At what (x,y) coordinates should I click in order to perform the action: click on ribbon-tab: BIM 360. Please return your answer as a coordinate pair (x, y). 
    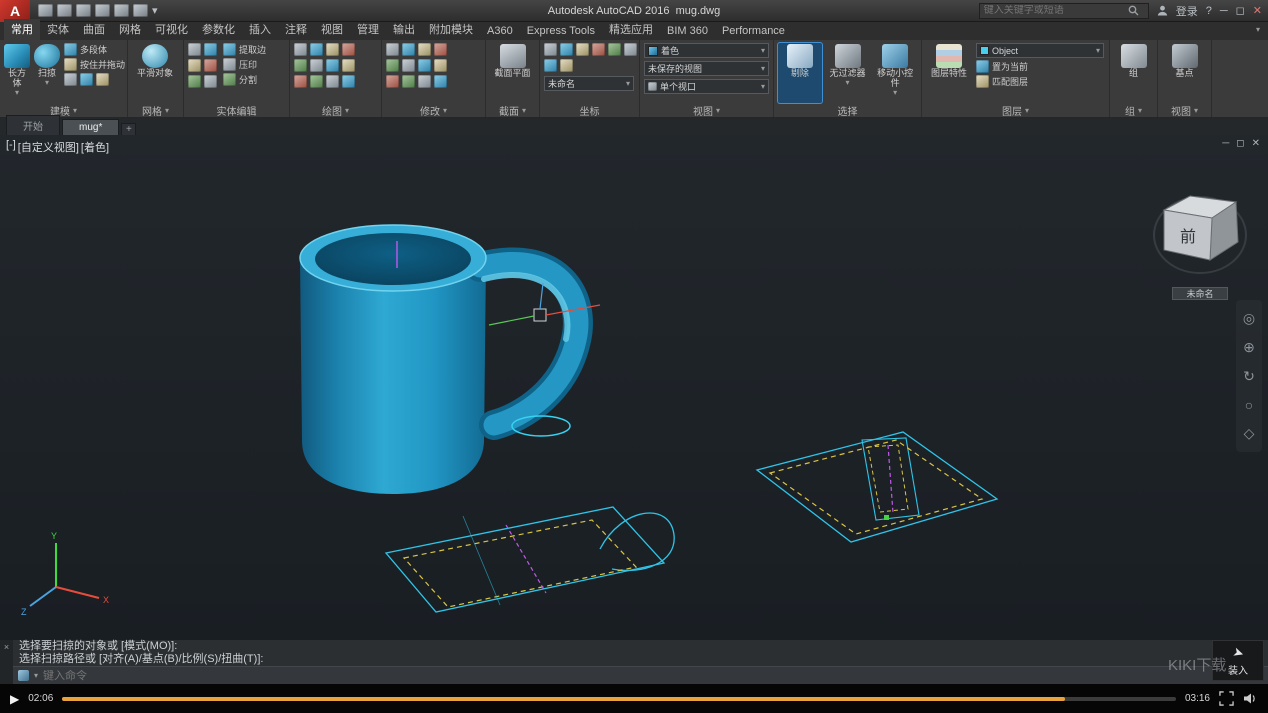
    Looking at the image, I should click on (687, 31).